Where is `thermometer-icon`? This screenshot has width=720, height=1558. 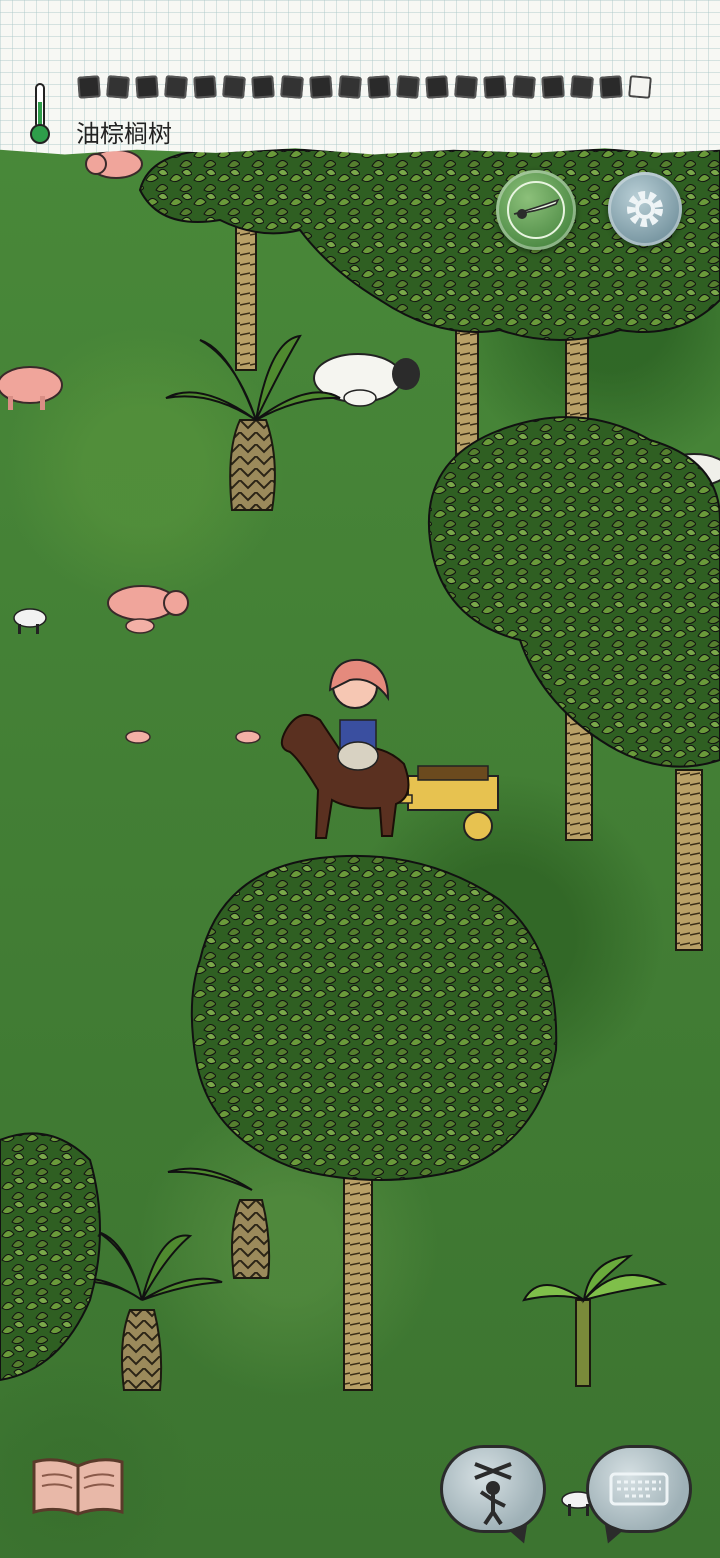
thermometer-icon is located at coordinates (40, 113).